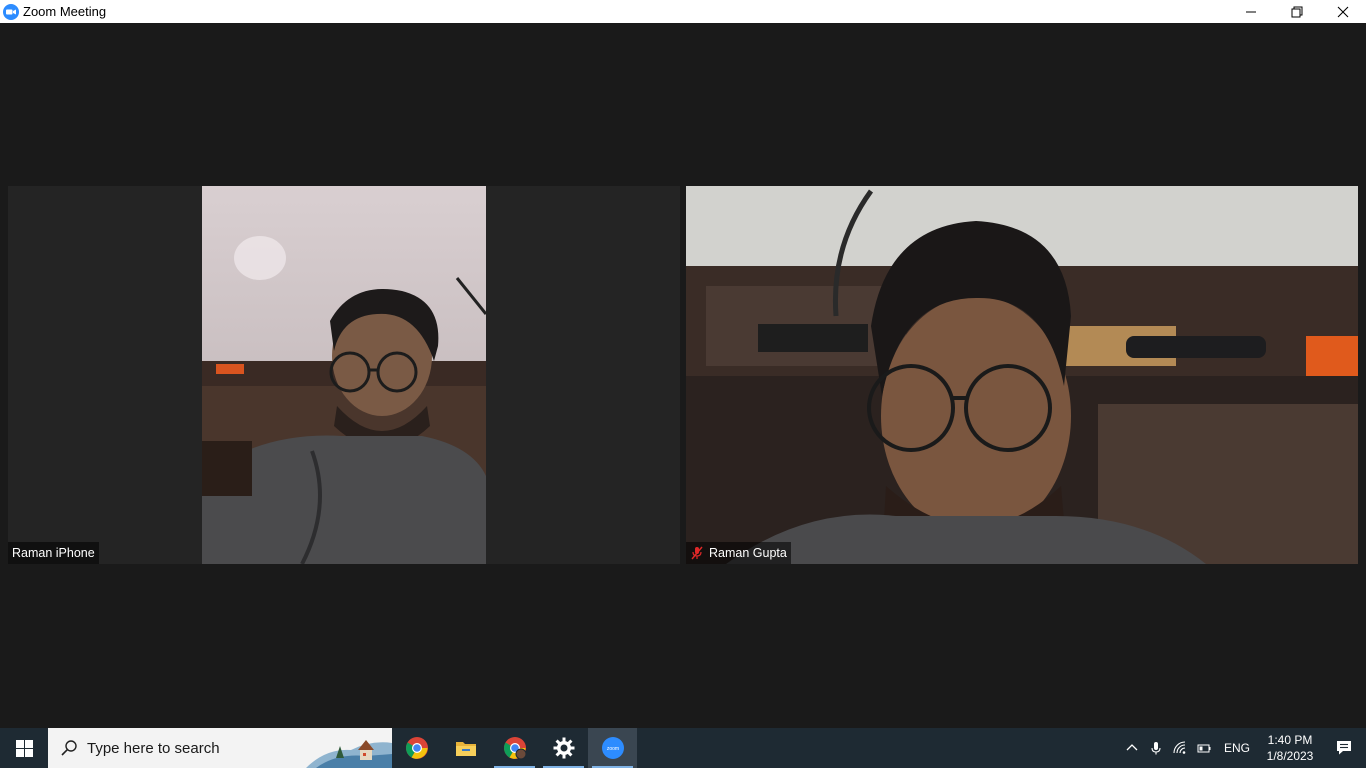  I want to click on windows-logo-icon, so click(24, 748).